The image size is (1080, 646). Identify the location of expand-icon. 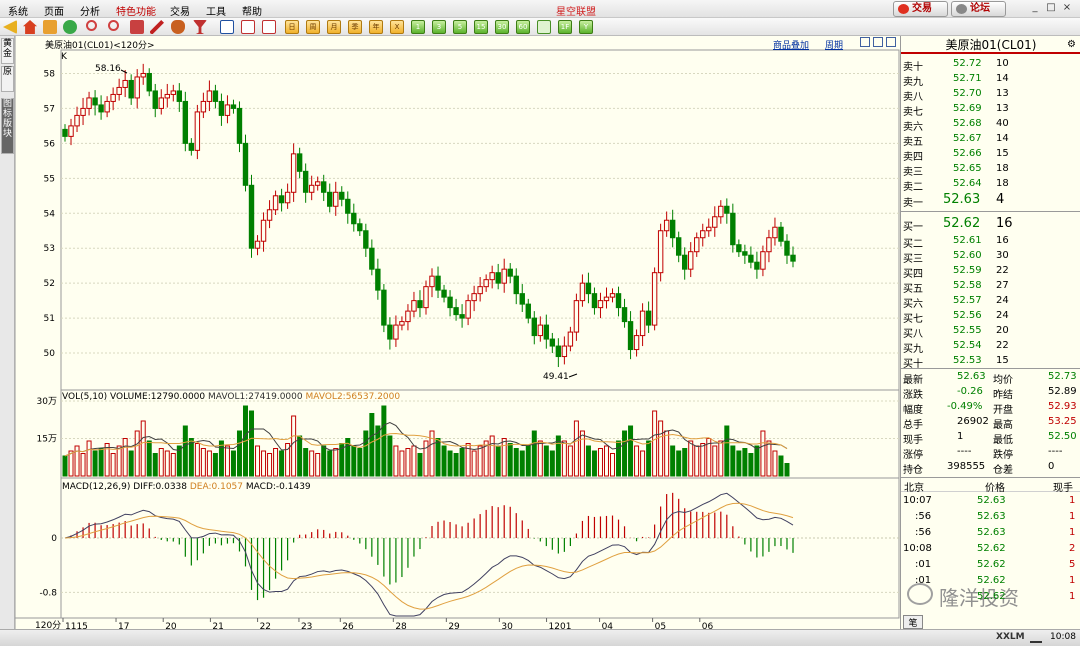
(878, 42).